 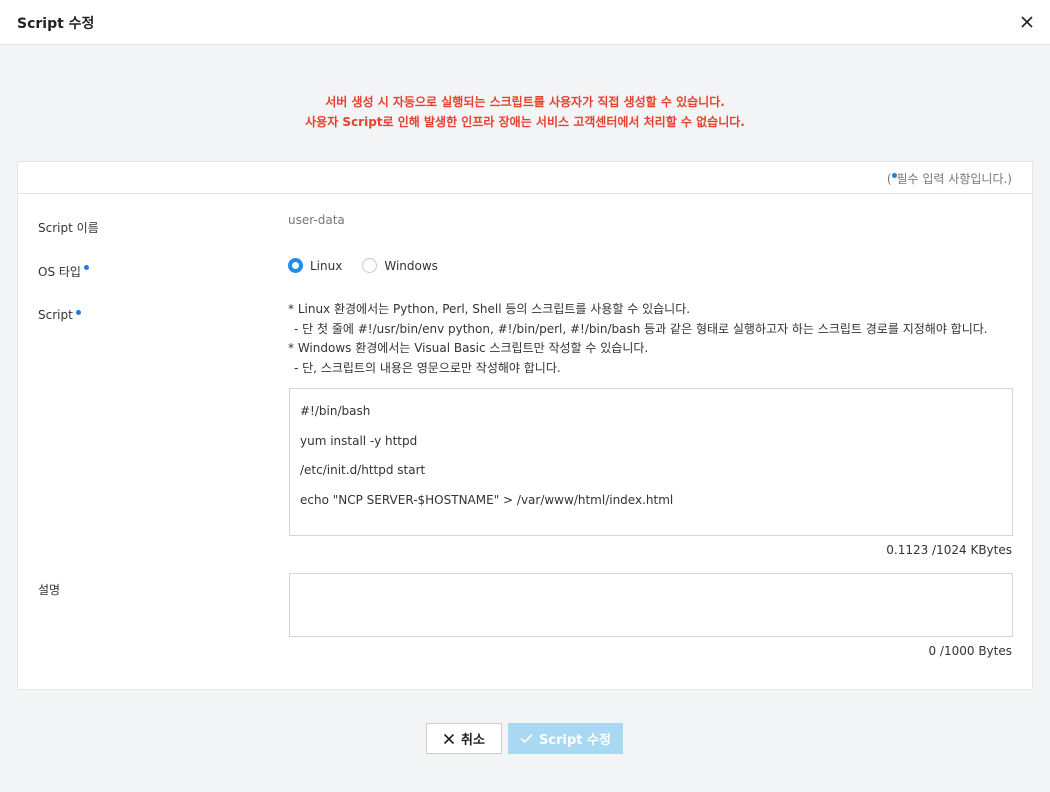 I want to click on script-line: yum install -y httpd, so click(x=359, y=440).